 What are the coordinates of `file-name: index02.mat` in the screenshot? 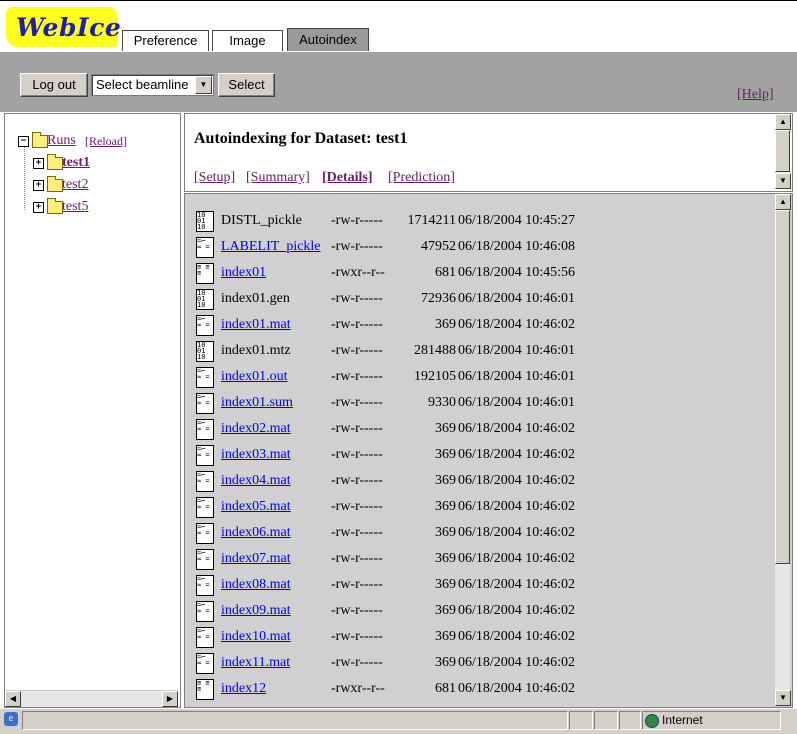 It's located at (256, 429).